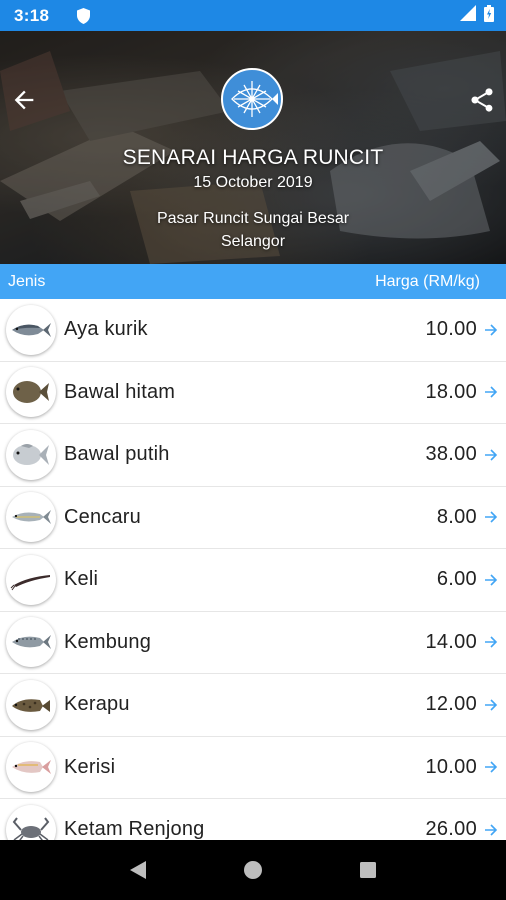 This screenshot has height=900, width=506. I want to click on crab-icon, so click(31, 822).